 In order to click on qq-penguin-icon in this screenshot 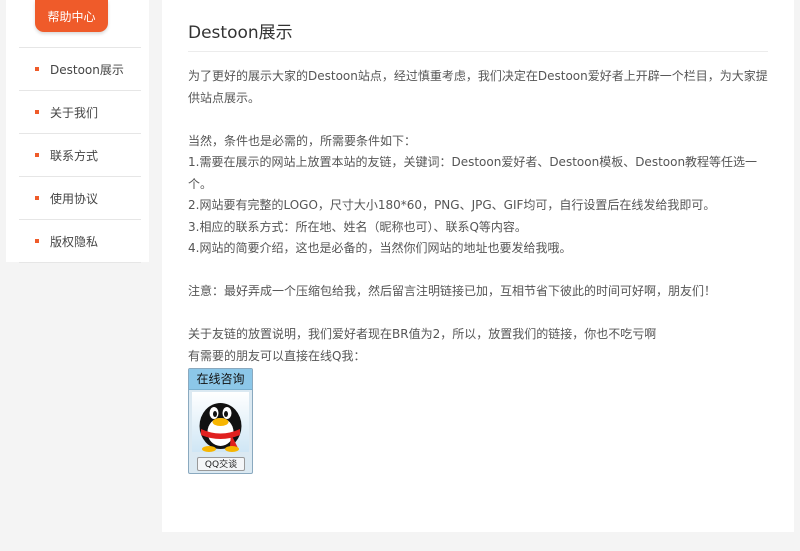, I will do `click(220, 422)`.